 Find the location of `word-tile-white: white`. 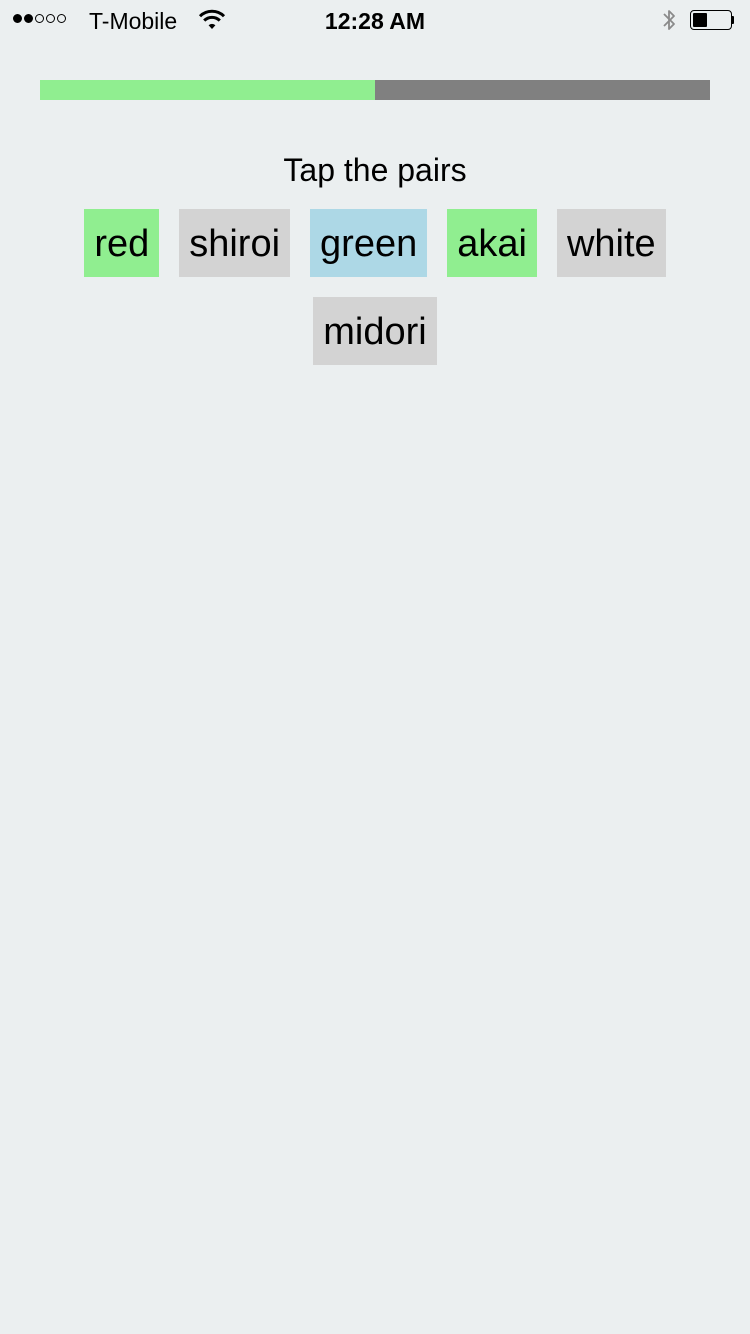

word-tile-white: white is located at coordinates (611, 243).